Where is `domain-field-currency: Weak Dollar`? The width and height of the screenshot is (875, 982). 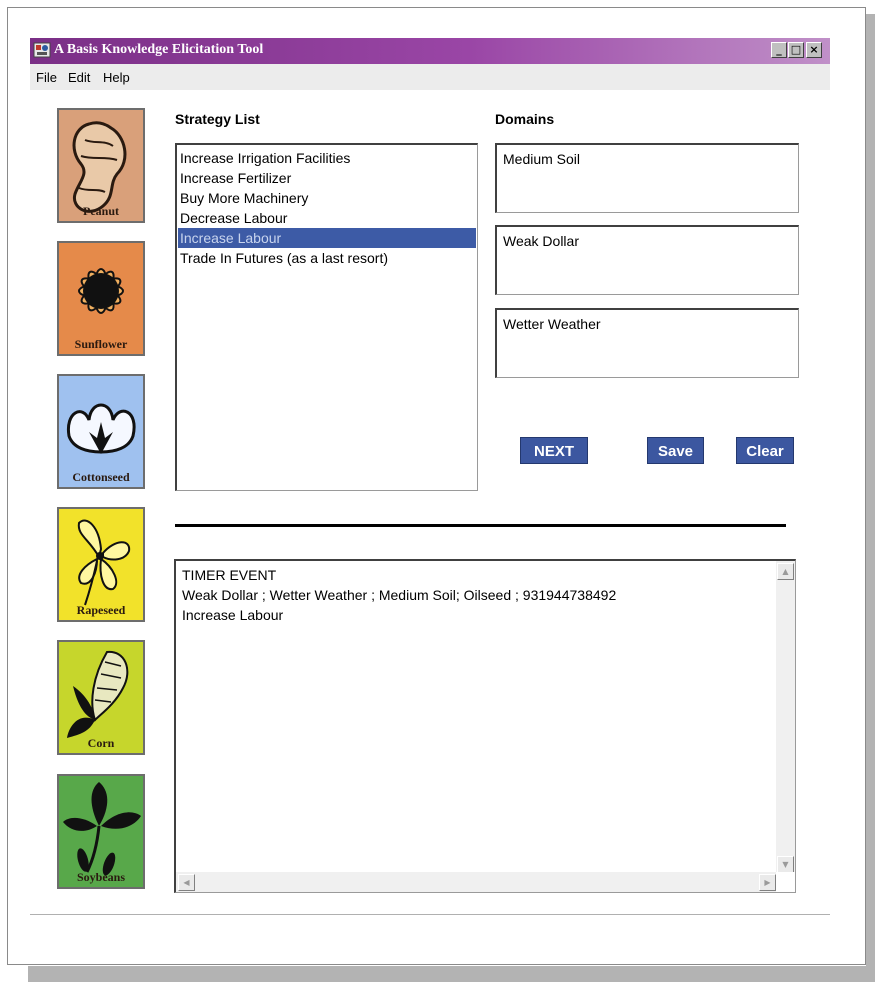
domain-field-currency: Weak Dollar is located at coordinates (647, 260).